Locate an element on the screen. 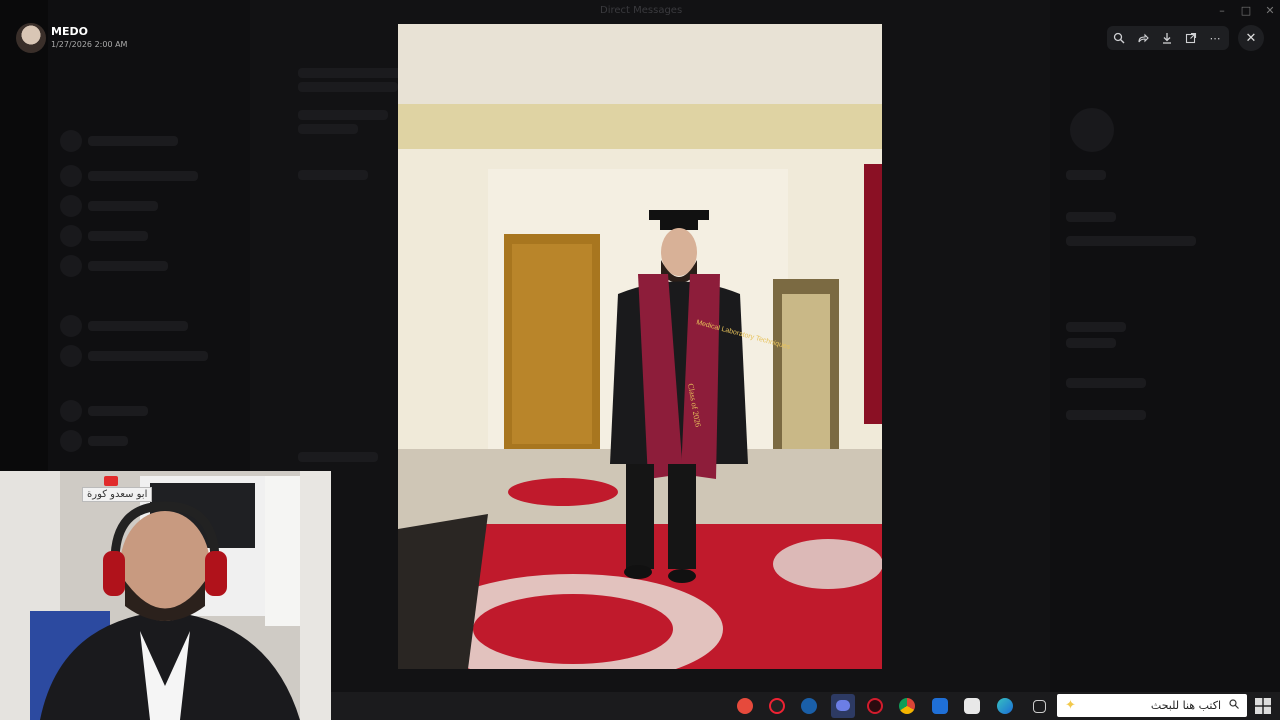 This screenshot has width=1280, height=720. close-icon: ✕ is located at coordinates (1251, 38).